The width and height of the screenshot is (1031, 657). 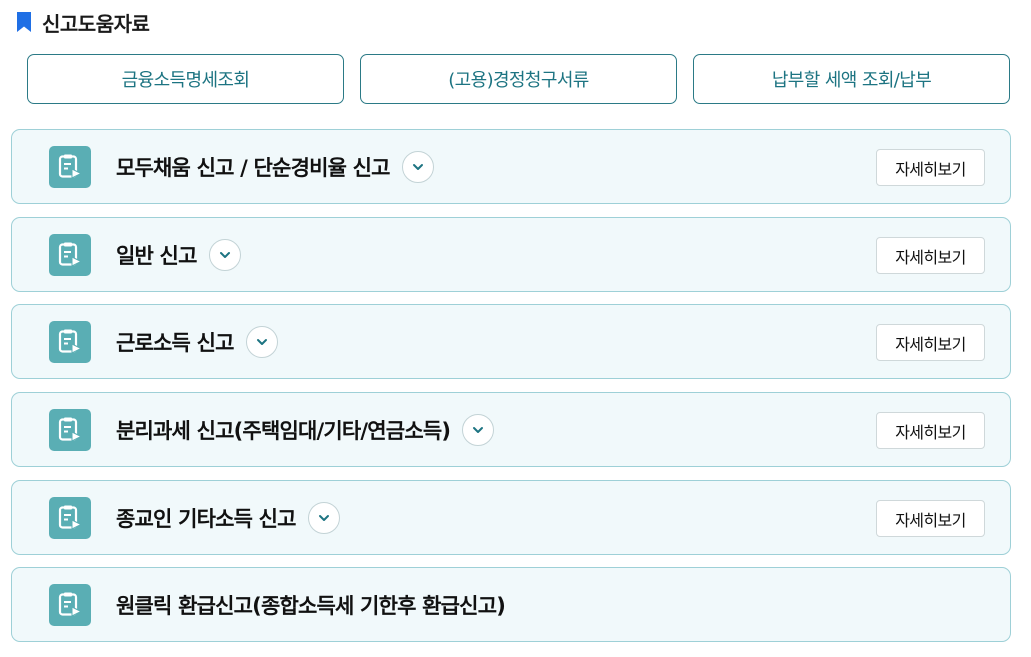 What do you see at coordinates (283, 430) in the screenshot?
I see `card-title: 분리과세 신고(주택임대/기타/연금소득)` at bounding box center [283, 430].